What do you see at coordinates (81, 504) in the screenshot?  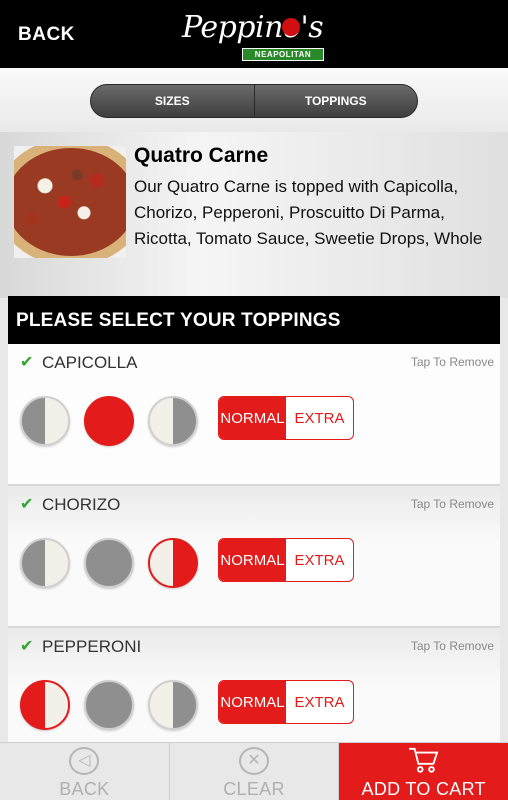 I see `topping-name: CHORIZO` at bounding box center [81, 504].